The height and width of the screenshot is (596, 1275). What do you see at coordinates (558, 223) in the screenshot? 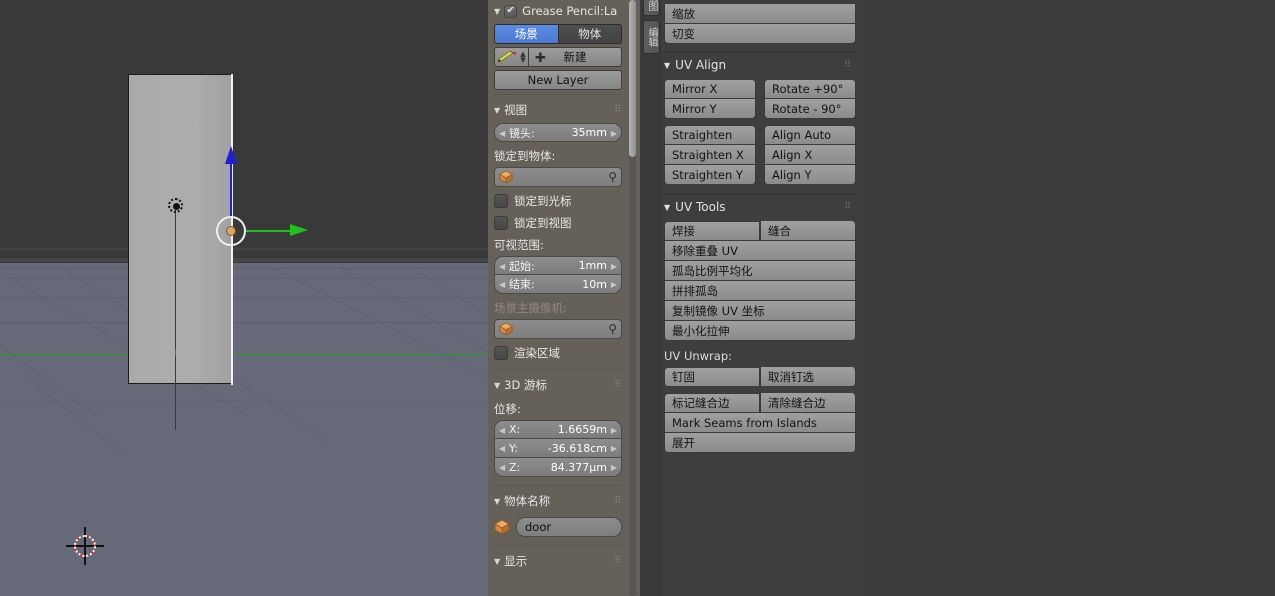
I see `lock-to-view-row: 锁定到视图` at bounding box center [558, 223].